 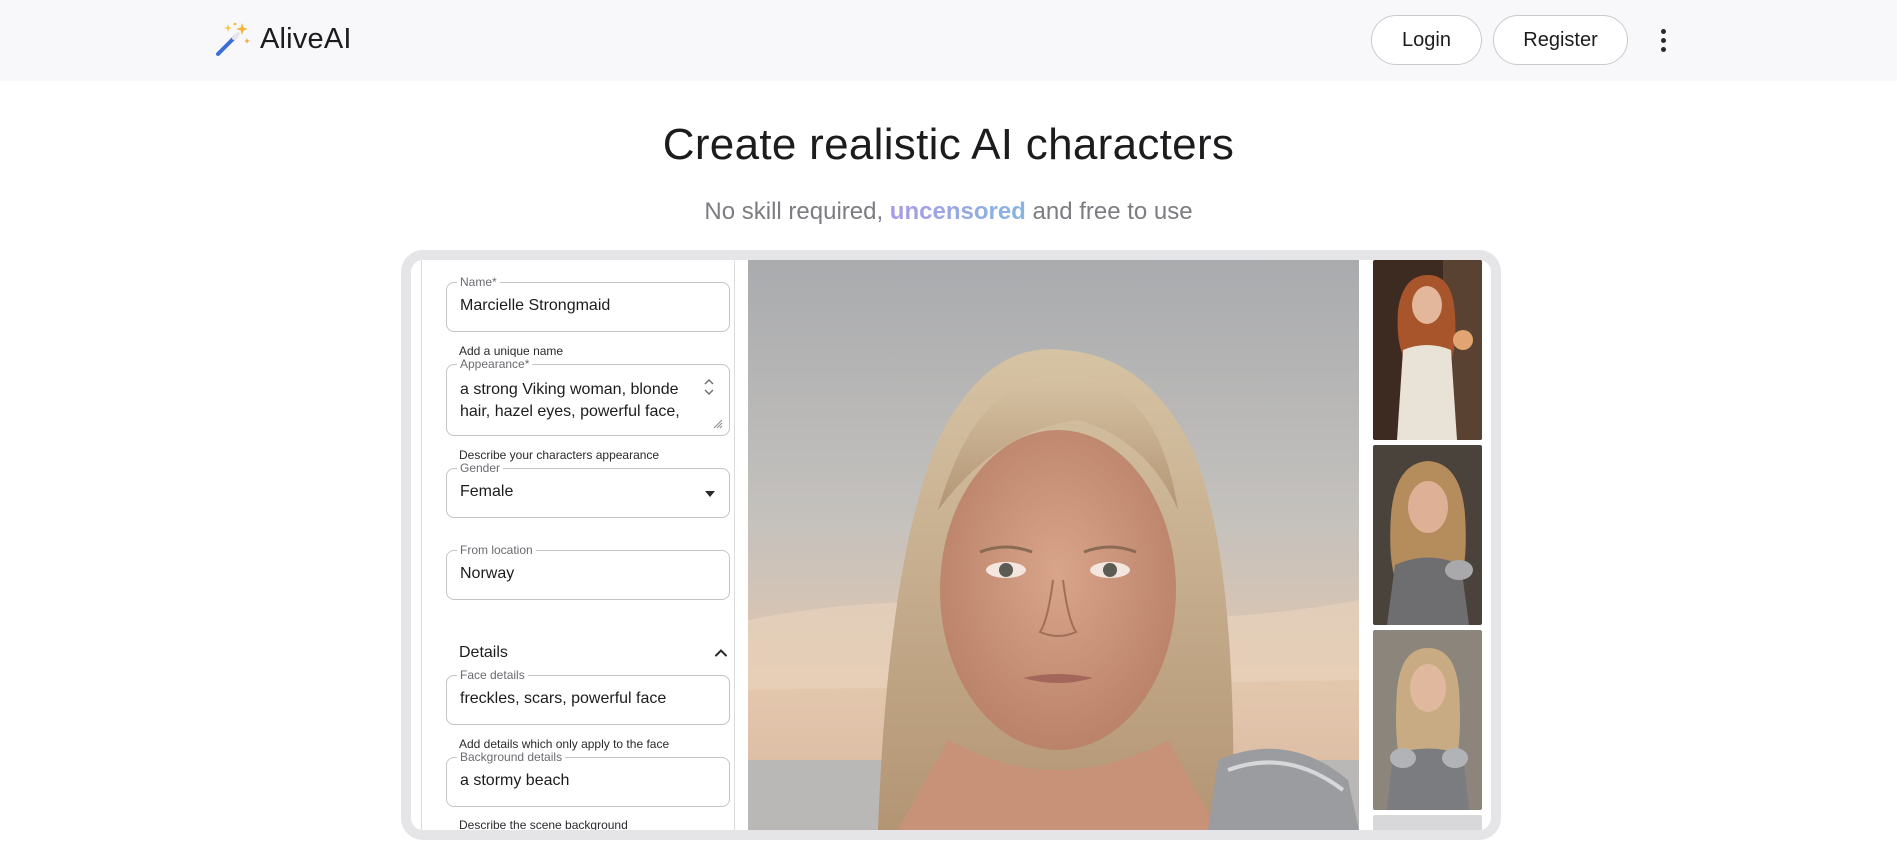 What do you see at coordinates (1426, 40) in the screenshot?
I see `login-button: Login` at bounding box center [1426, 40].